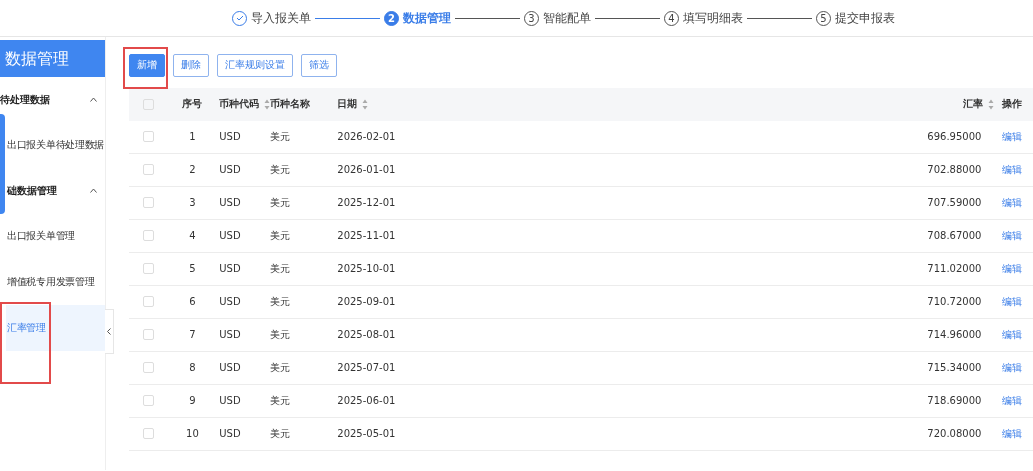 This screenshot has width=1033, height=471. What do you see at coordinates (192, 235) in the screenshot?
I see `table-cell: 4` at bounding box center [192, 235].